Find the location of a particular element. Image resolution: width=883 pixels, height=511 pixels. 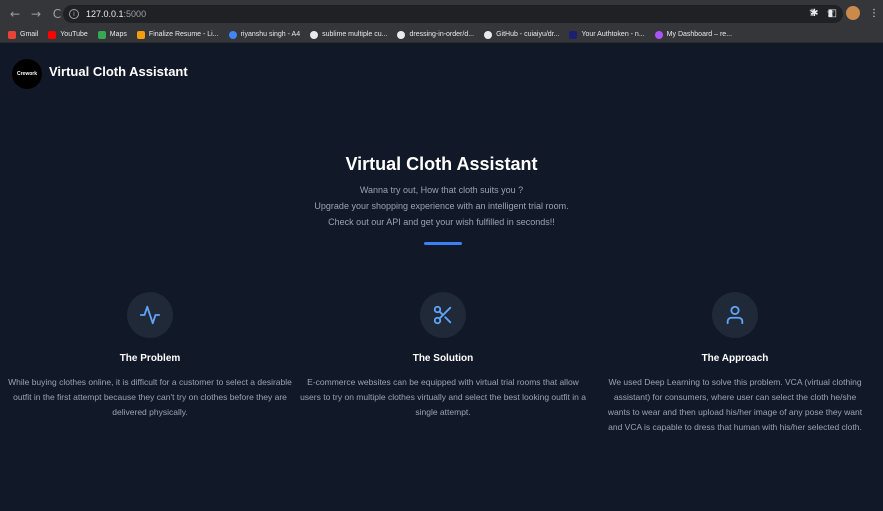

extensions-icon: ✱ is located at coordinates (814, 13).